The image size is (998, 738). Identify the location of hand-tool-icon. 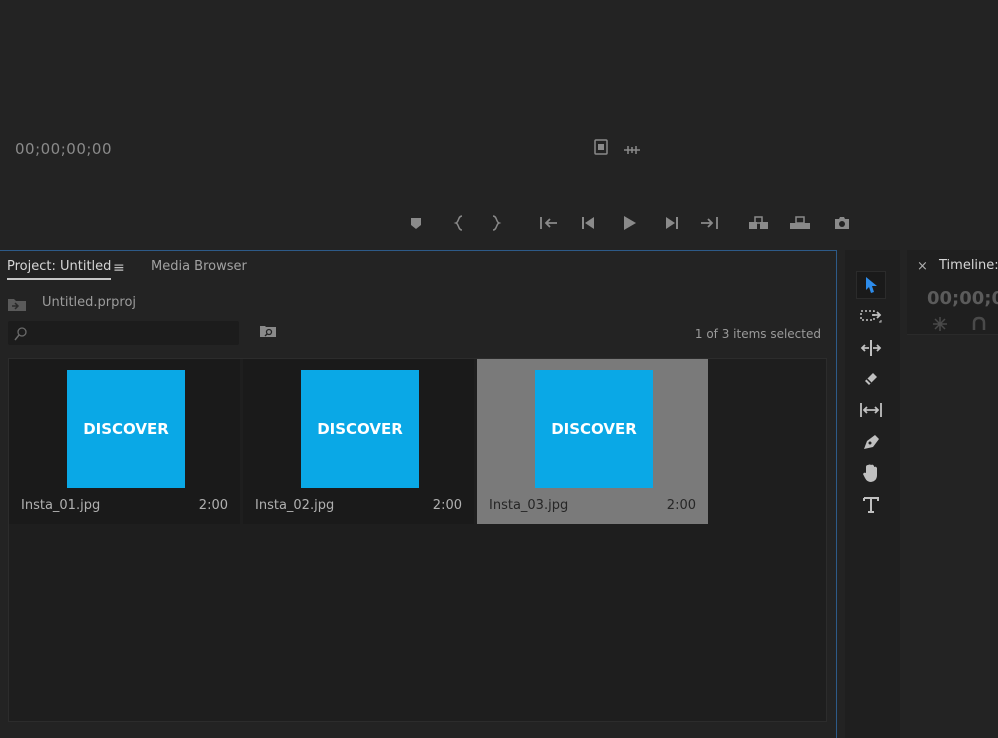
(871, 473).